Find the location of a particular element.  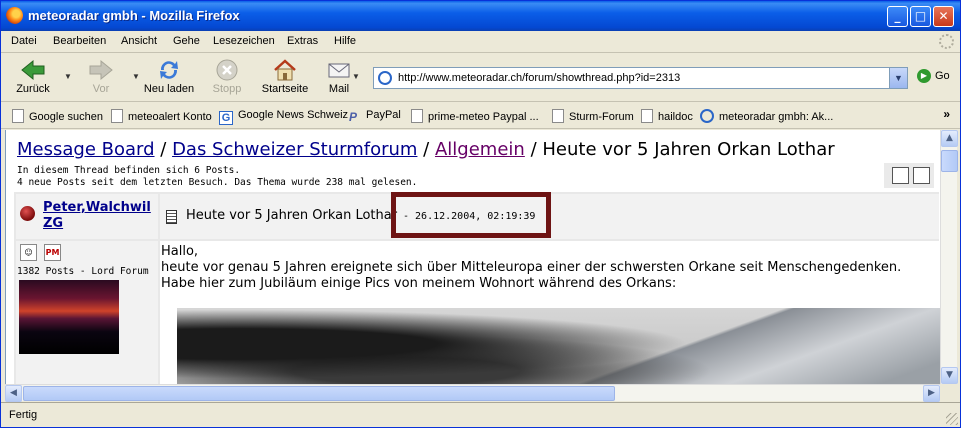

back-button: Zurück is located at coordinates (33, 78).